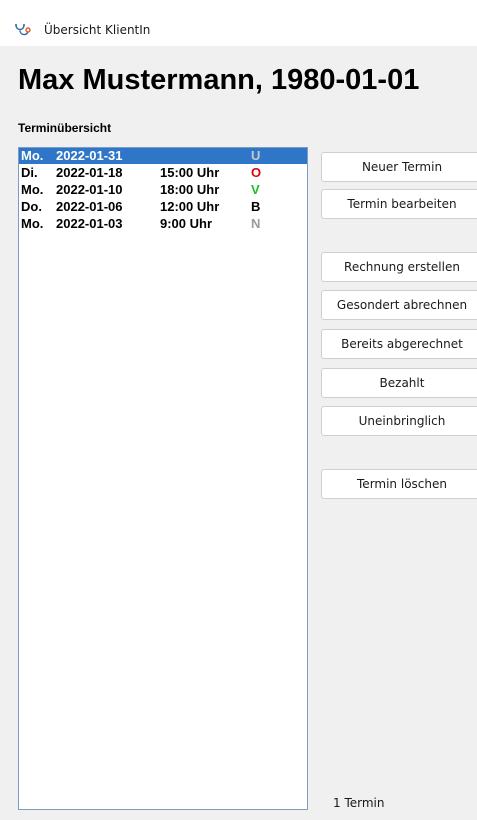  Describe the element at coordinates (89, 155) in the screenshot. I see `appointment-date: 2022-01-31` at that location.